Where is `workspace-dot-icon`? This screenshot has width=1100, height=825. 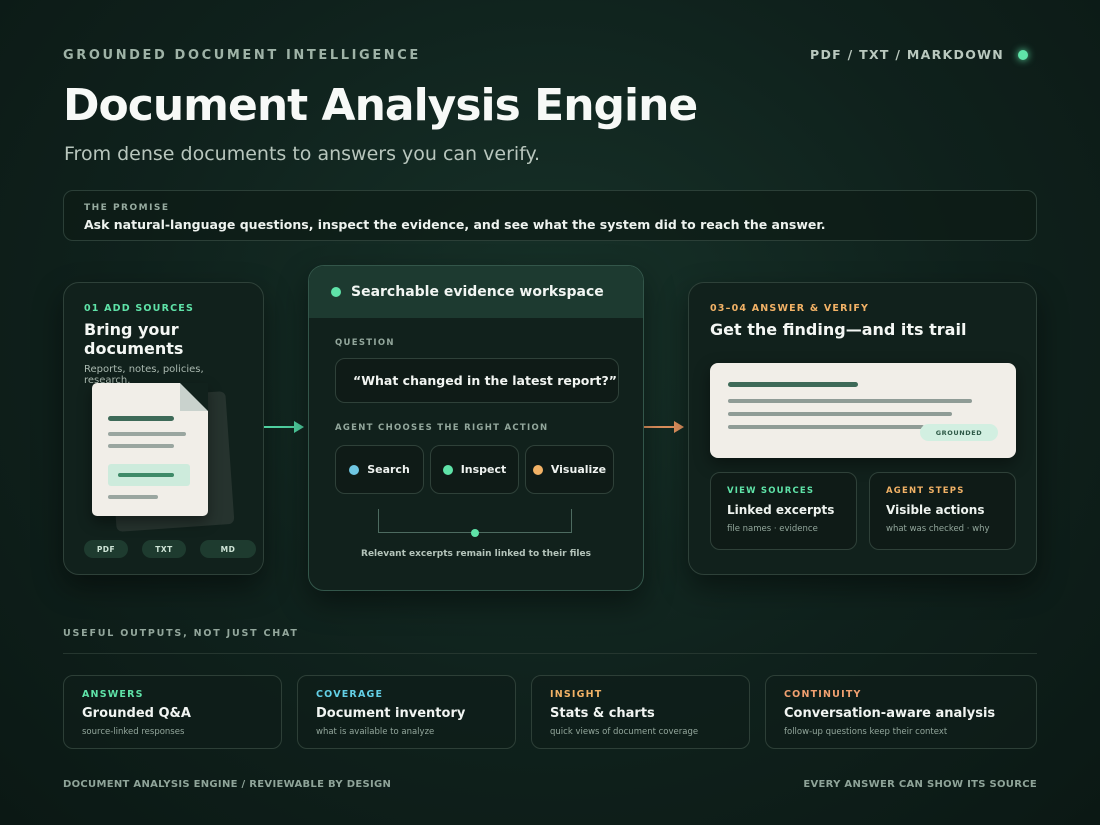 workspace-dot-icon is located at coordinates (336, 292).